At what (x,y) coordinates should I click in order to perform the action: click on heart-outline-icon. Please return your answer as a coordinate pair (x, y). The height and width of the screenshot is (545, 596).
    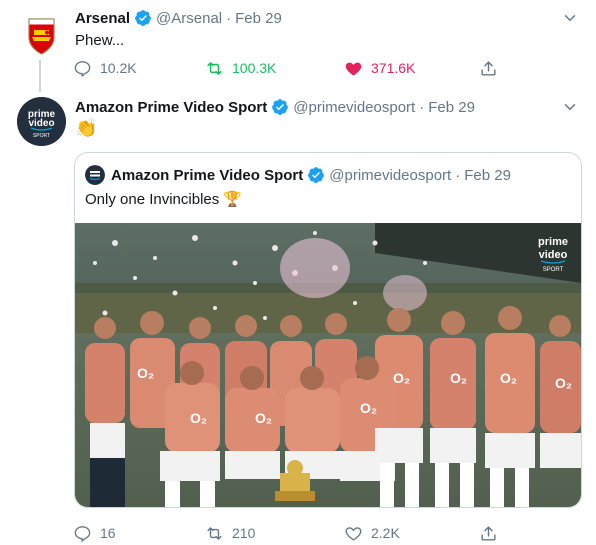
    Looking at the image, I should click on (353, 533).